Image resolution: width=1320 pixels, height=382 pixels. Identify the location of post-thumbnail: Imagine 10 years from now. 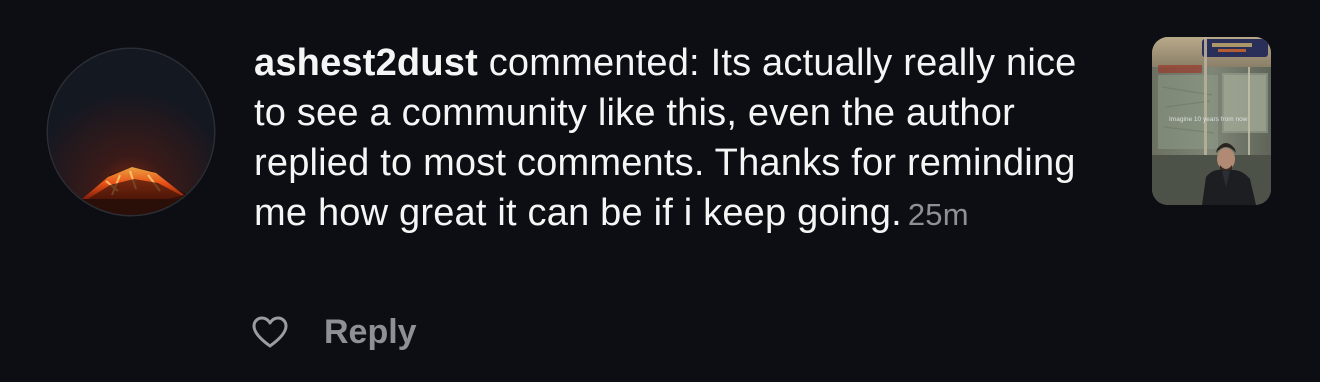
(1211, 121).